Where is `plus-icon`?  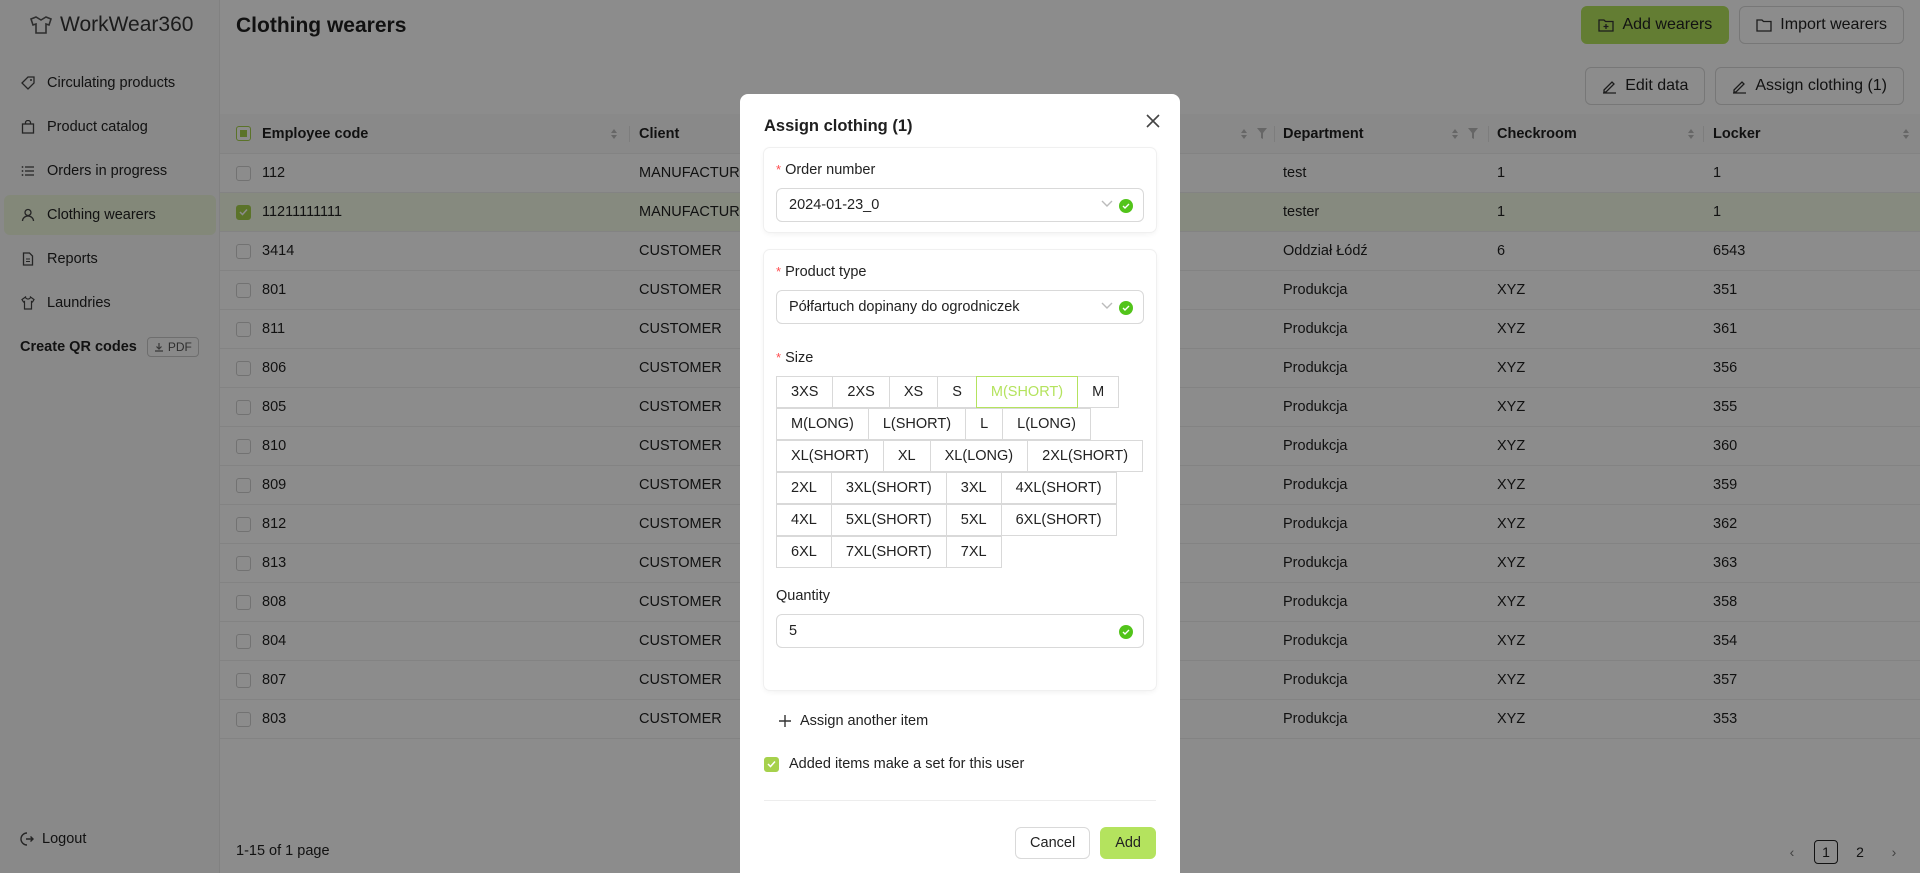 plus-icon is located at coordinates (785, 721).